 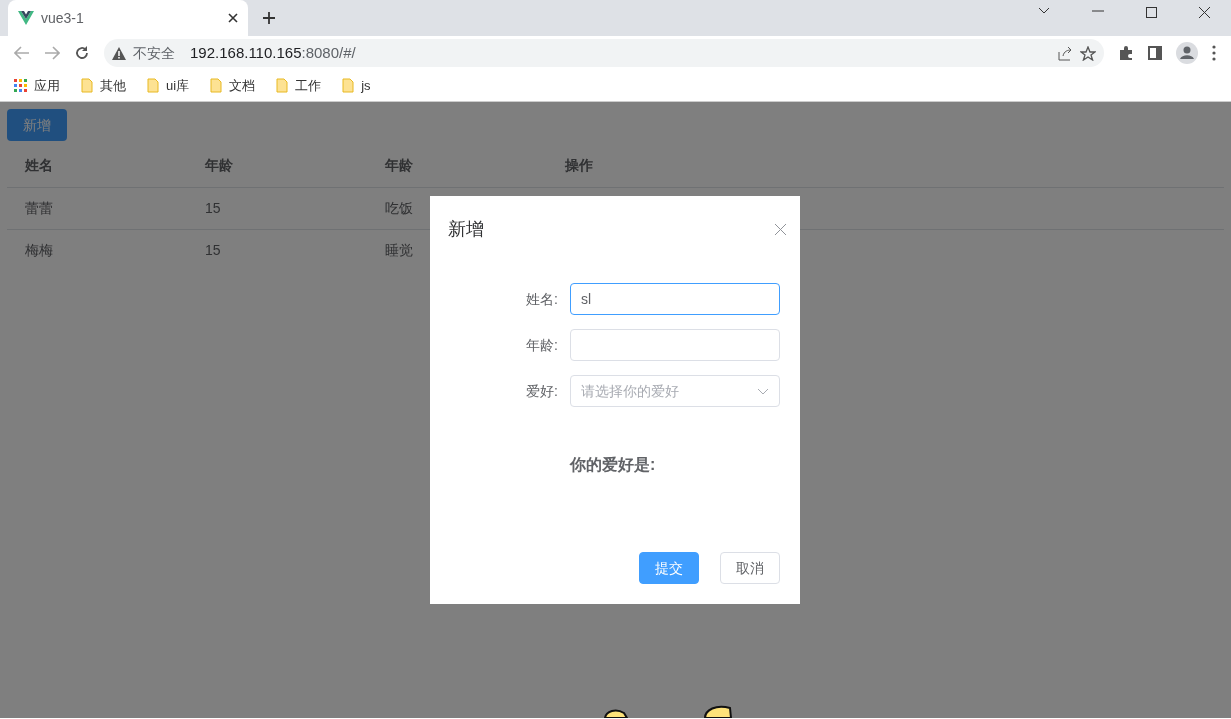 What do you see at coordinates (675, 299) in the screenshot?
I see `input-field: sl` at bounding box center [675, 299].